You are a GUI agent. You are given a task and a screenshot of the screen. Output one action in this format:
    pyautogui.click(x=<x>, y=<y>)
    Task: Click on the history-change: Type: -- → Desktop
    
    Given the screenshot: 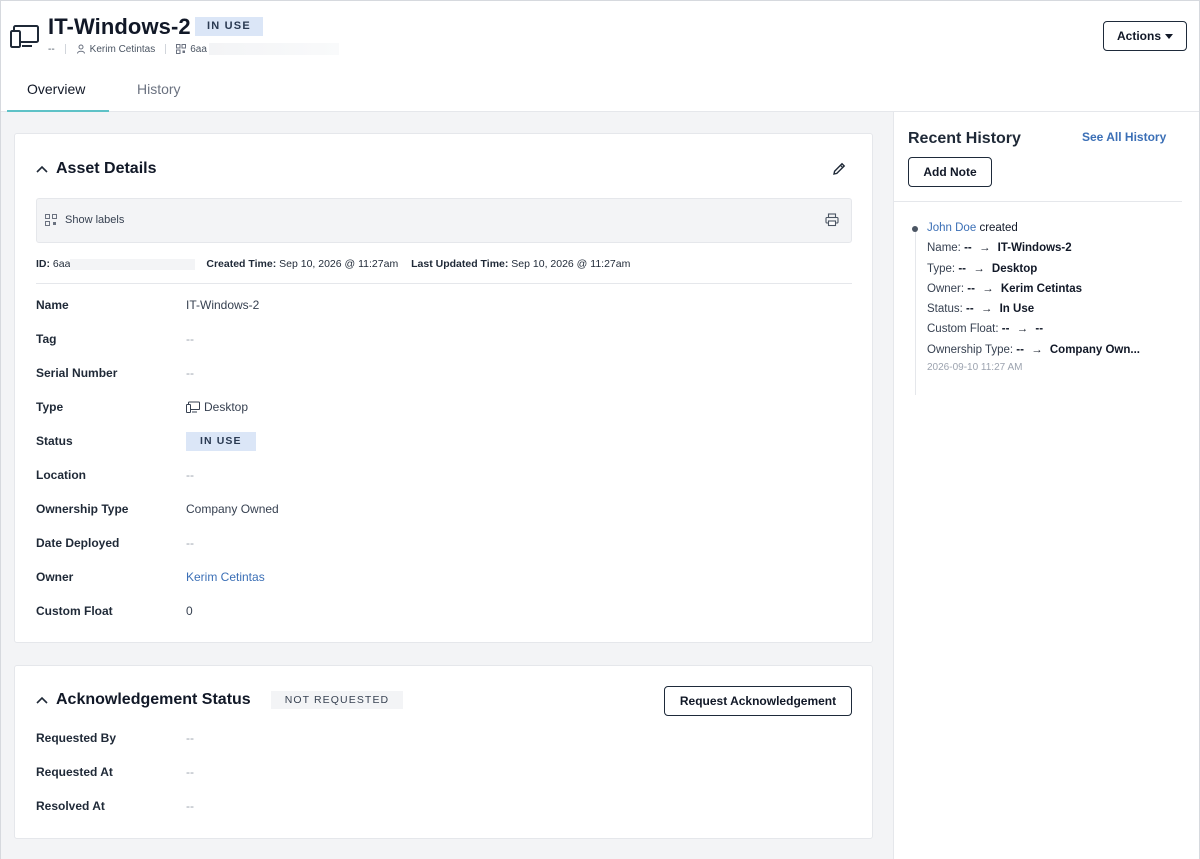 What is the action you would take?
    pyautogui.click(x=1033, y=273)
    